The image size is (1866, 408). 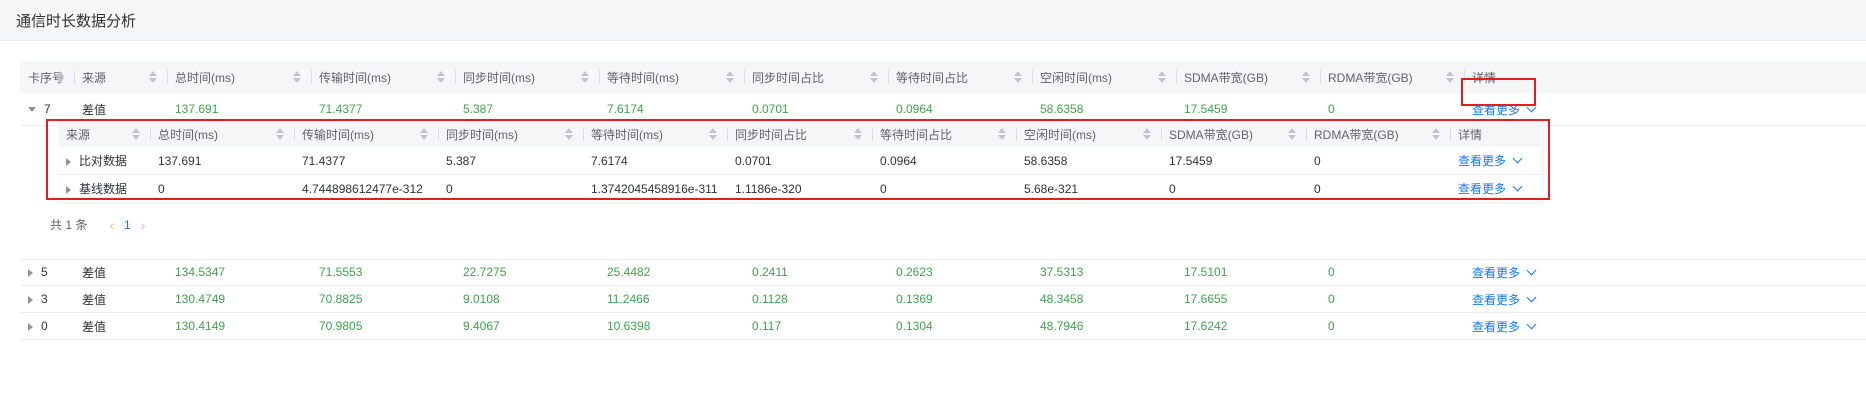 What do you see at coordinates (143, 225) in the screenshot?
I see `next-page-button: ›` at bounding box center [143, 225].